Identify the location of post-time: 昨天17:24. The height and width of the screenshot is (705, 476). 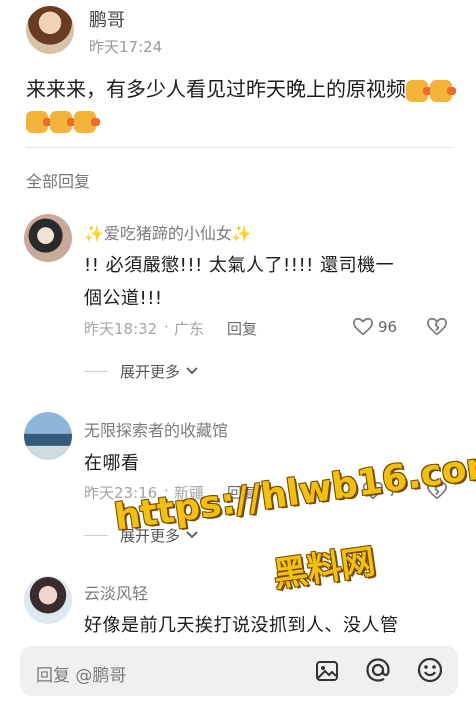
(126, 47).